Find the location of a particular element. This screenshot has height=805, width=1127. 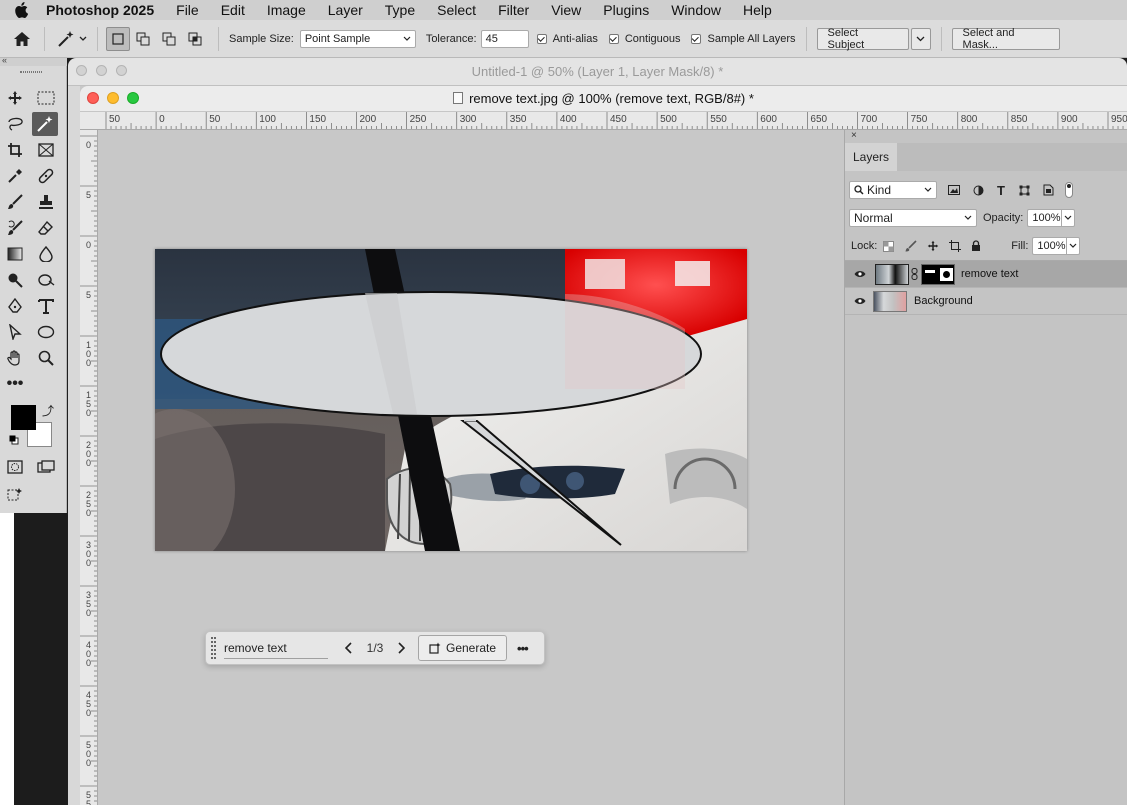

add-to-selection-icon is located at coordinates (143, 39).